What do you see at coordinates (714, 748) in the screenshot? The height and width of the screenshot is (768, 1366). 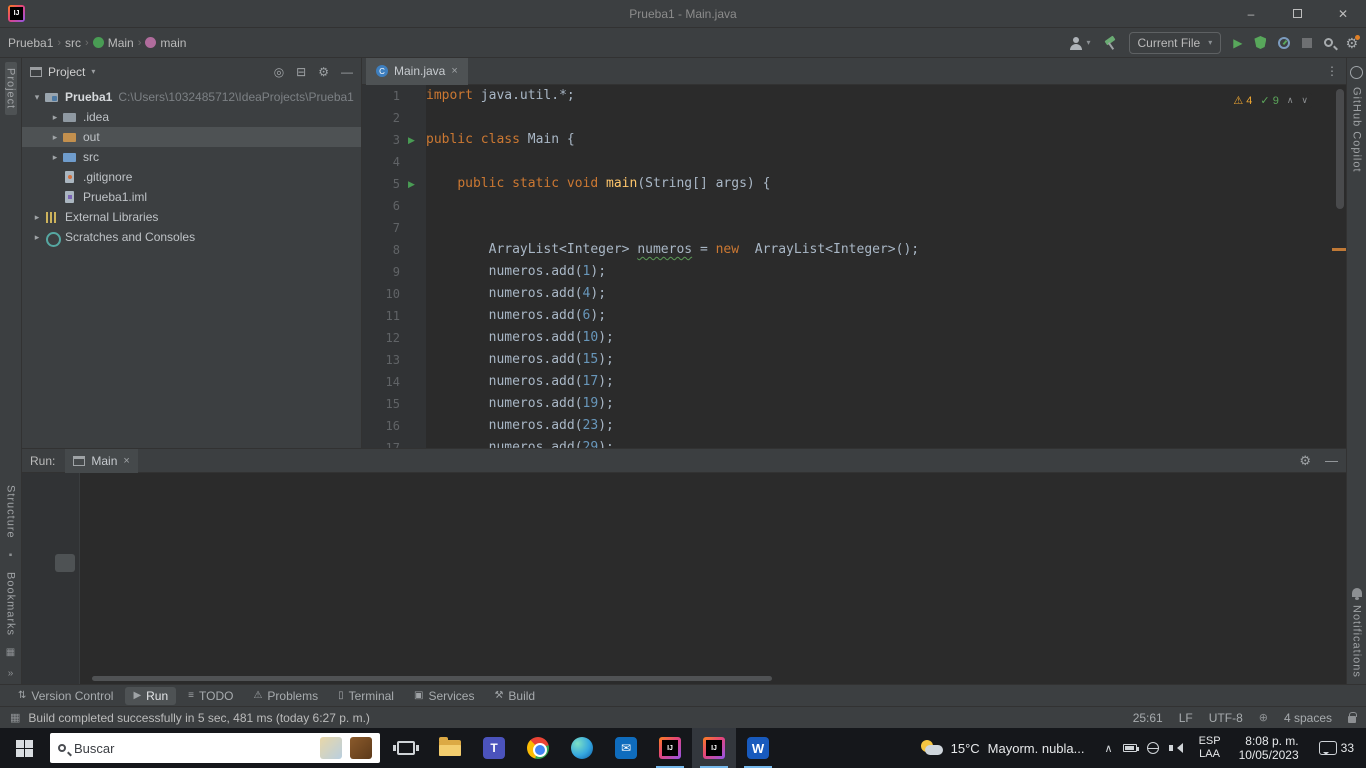 I see `intellij-button-2-active` at bounding box center [714, 748].